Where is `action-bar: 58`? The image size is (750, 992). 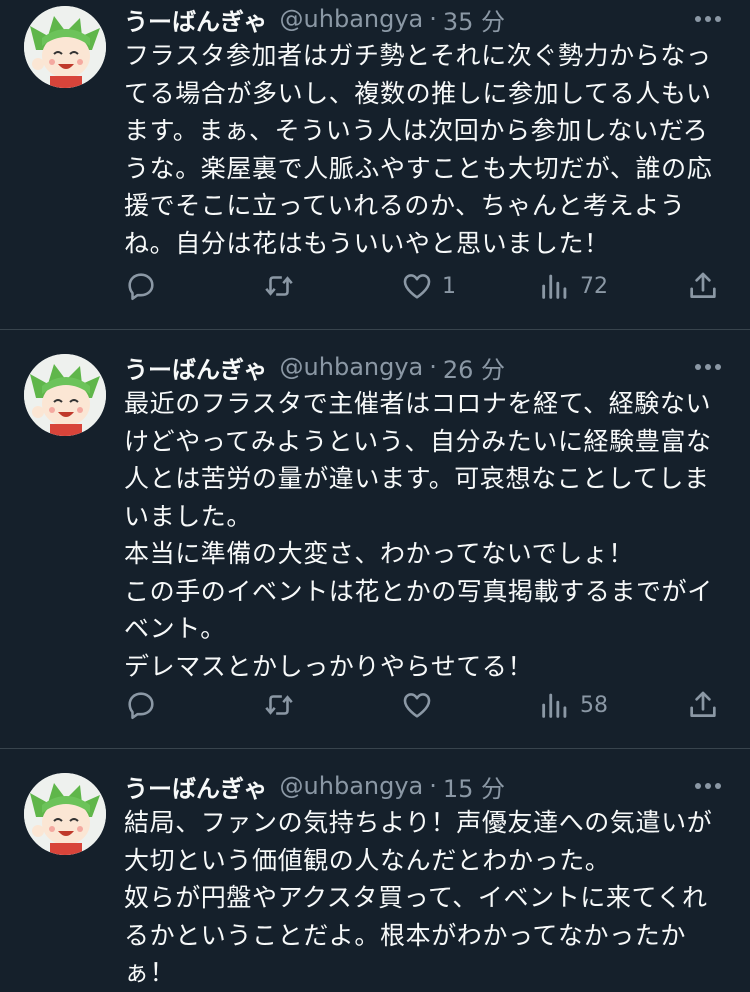 action-bar: 58 is located at coordinates (375, 705).